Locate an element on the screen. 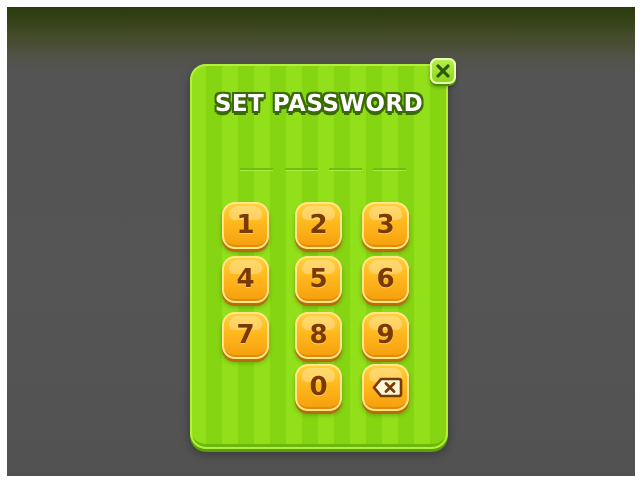 This screenshot has width=642, height=483. key-3: 3 is located at coordinates (385, 225).